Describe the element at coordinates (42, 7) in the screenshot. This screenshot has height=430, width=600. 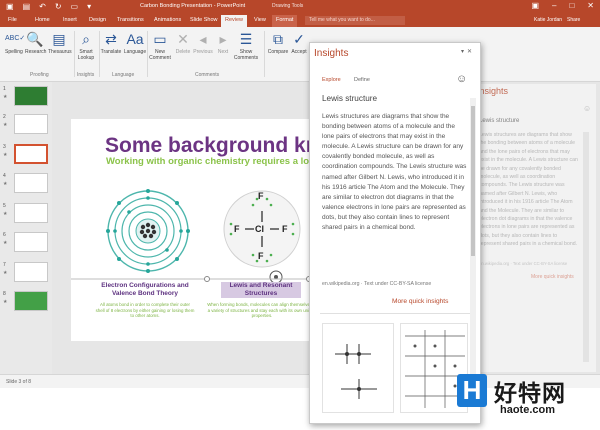
I see `undo-icon: ↶` at that location.